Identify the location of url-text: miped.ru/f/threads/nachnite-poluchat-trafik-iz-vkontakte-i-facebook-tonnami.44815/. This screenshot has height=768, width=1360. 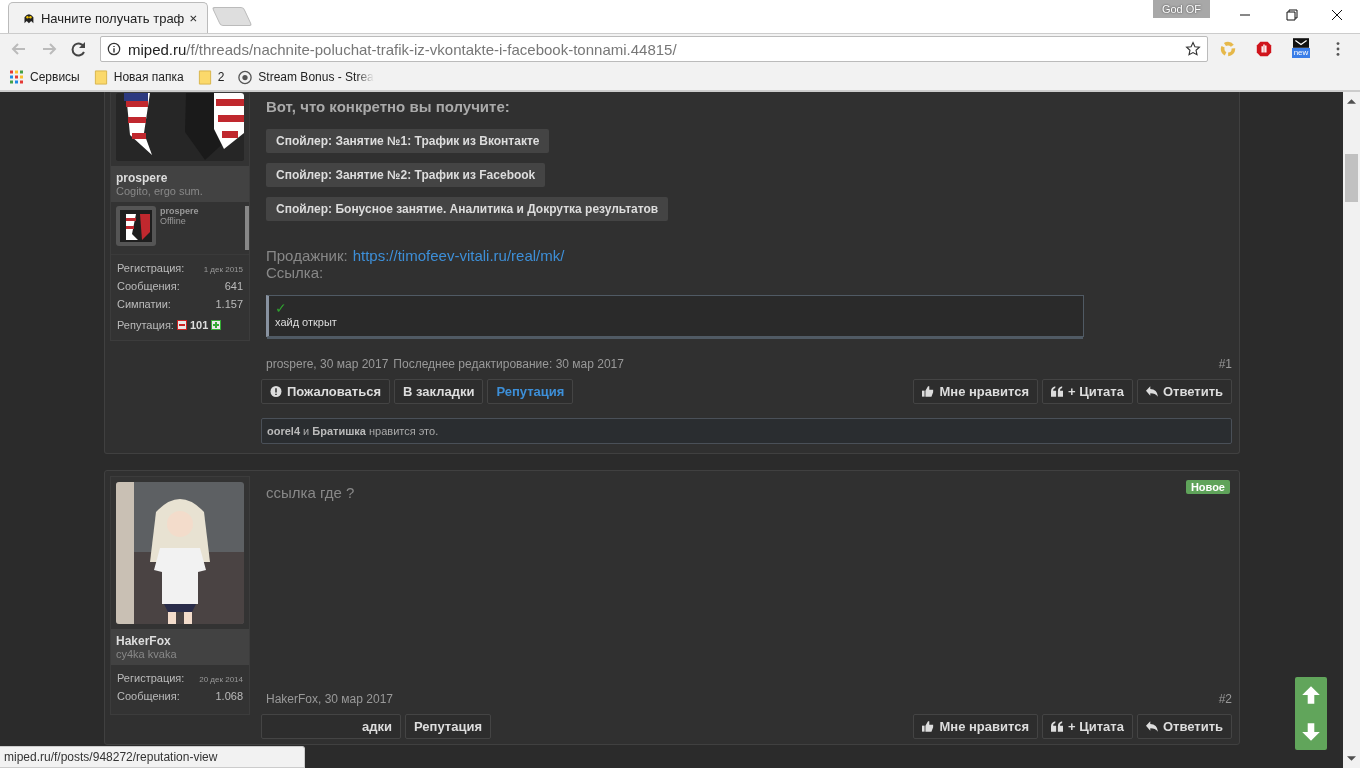
(403, 49).